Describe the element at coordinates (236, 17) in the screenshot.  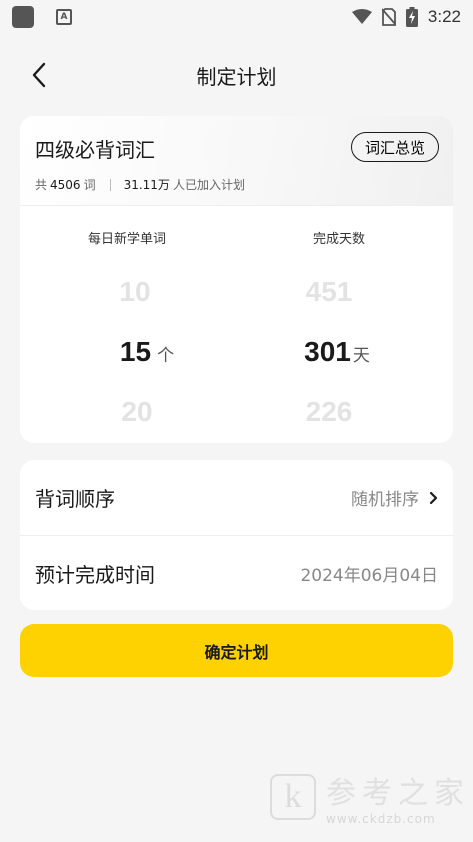
I see `status-bar: A 3:22` at that location.